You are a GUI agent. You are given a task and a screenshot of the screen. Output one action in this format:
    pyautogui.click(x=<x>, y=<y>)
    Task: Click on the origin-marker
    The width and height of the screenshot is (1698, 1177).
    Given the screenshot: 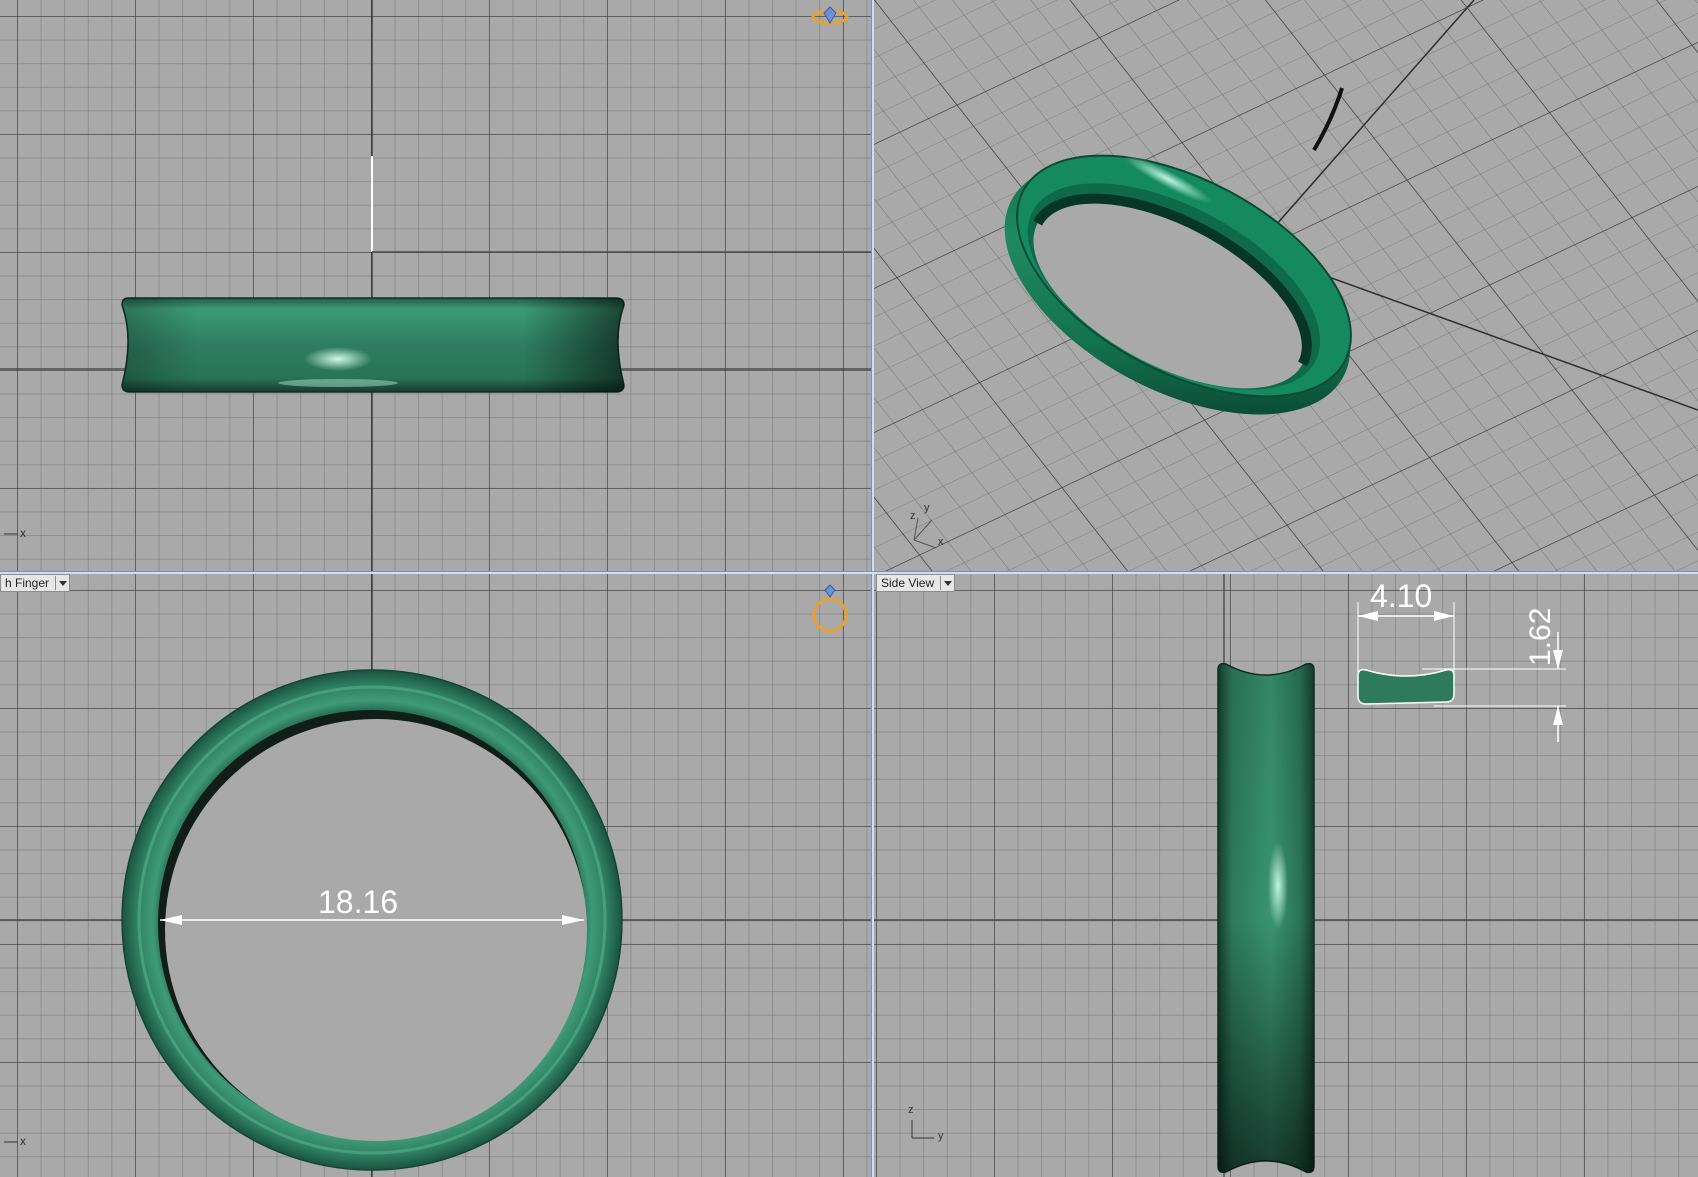 What is the action you would take?
    pyautogui.click(x=621, y=204)
    